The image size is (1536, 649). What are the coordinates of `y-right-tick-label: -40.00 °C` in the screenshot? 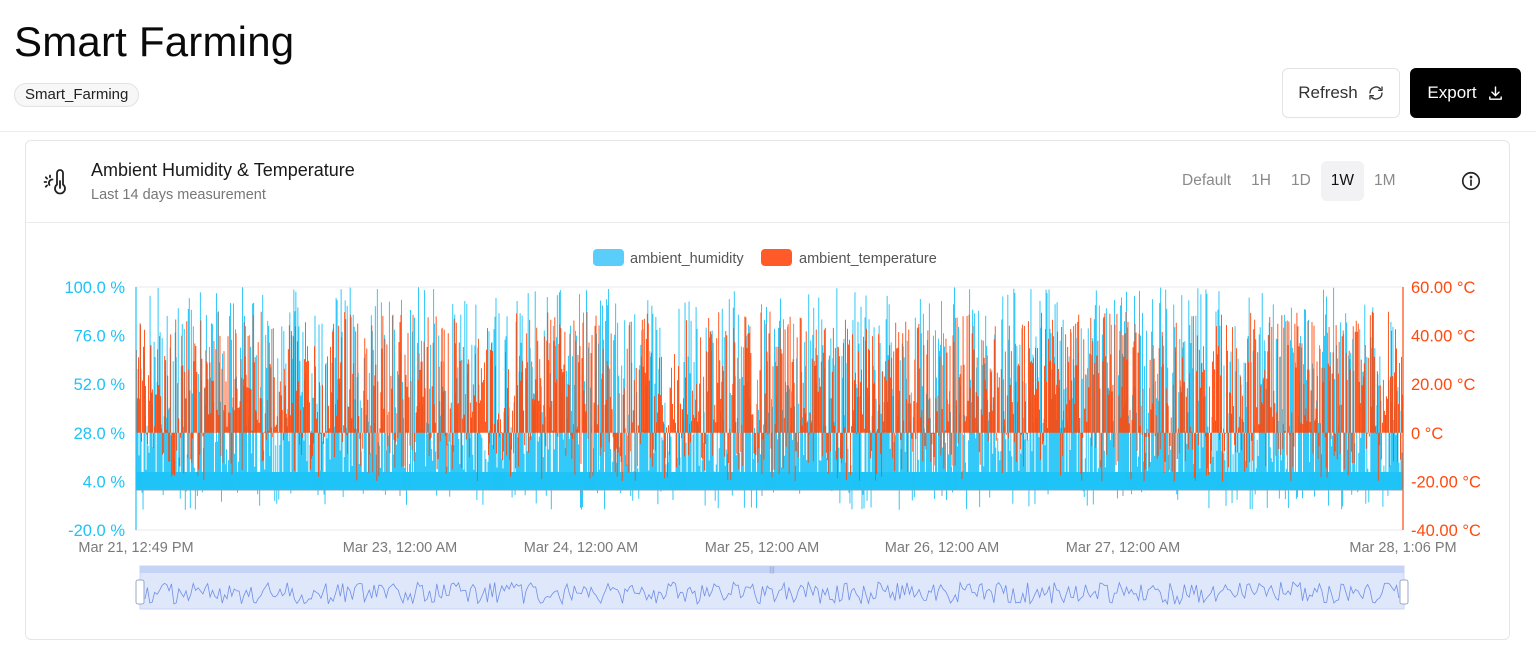 It's located at (1446, 531).